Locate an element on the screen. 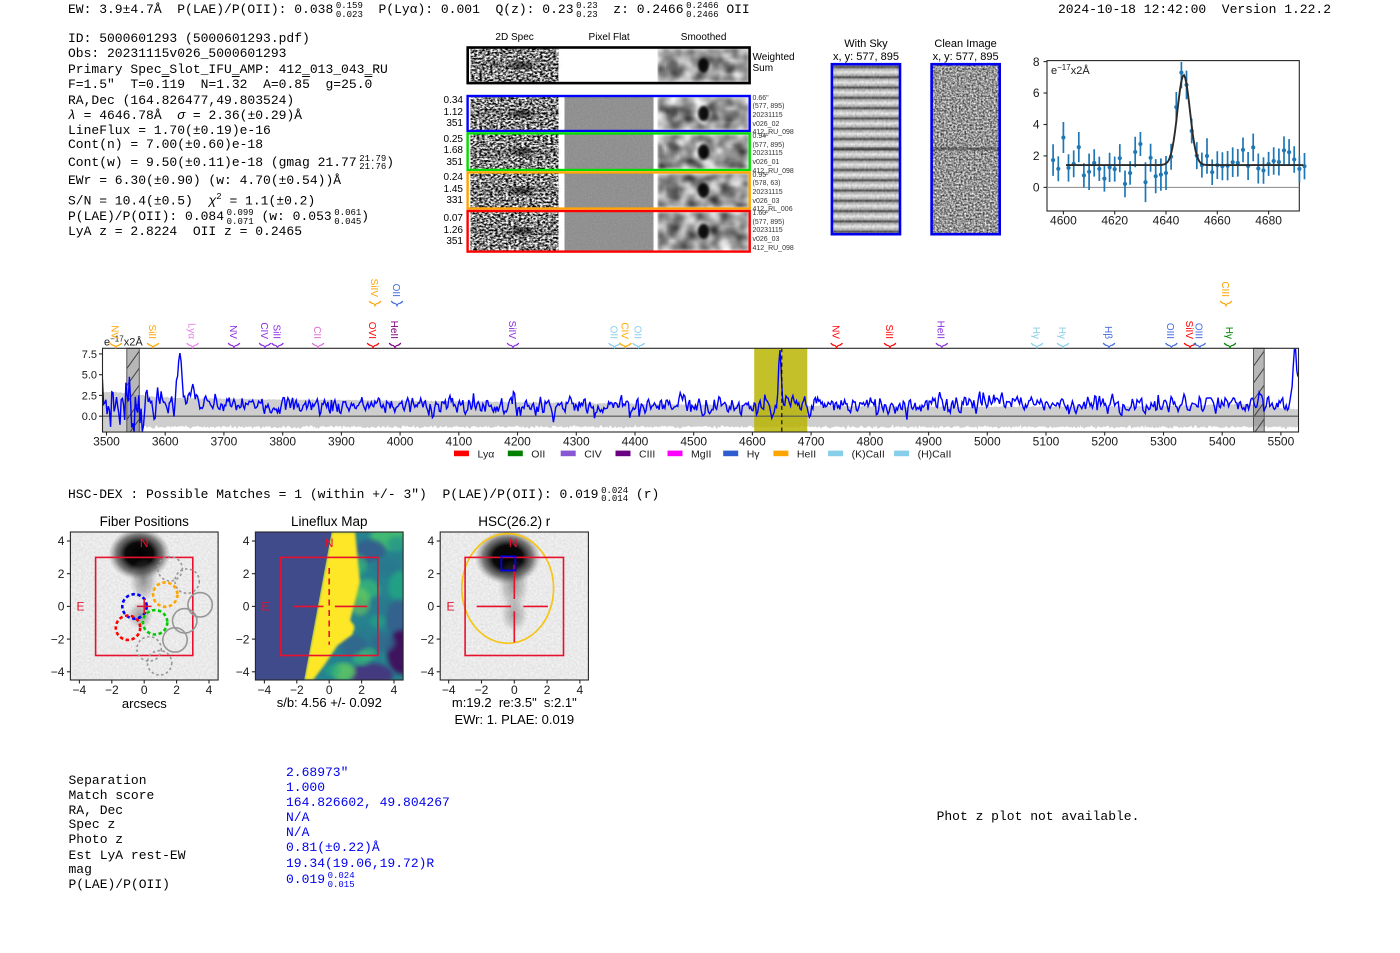  svg-text: OVI is located at coordinates (371, 330).